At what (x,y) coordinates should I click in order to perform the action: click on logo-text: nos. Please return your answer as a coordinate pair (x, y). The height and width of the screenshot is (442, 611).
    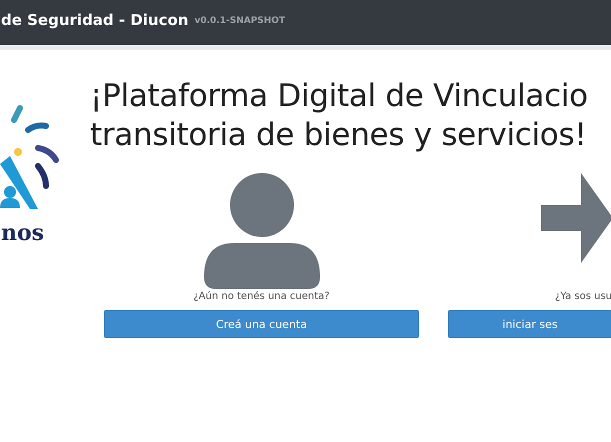
    Looking at the image, I should click on (23, 233).